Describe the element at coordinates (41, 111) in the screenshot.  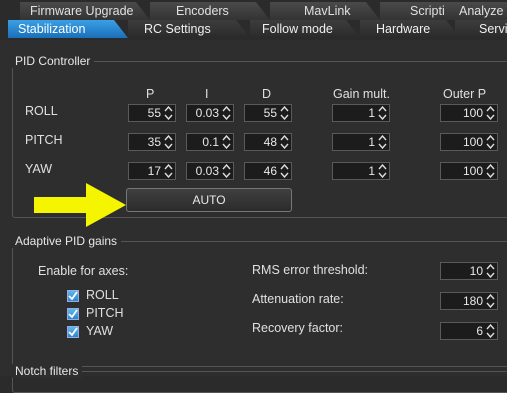
I see `row-label-roll: ROLL` at that location.